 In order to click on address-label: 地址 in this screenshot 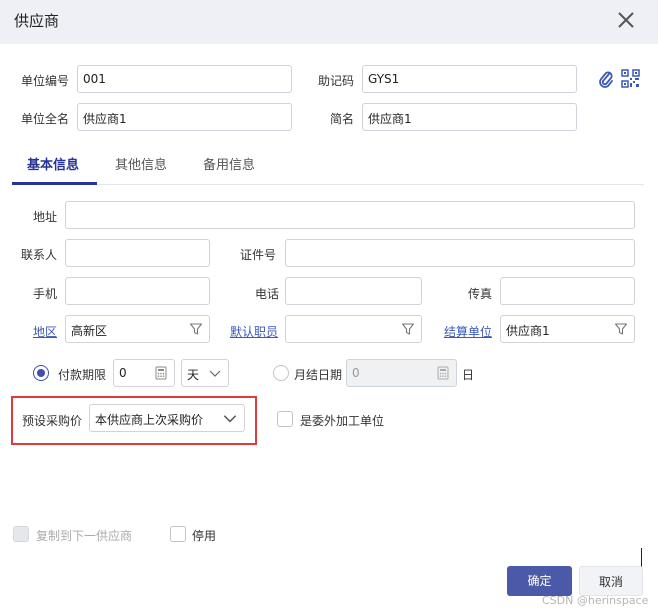, I will do `click(45, 217)`.